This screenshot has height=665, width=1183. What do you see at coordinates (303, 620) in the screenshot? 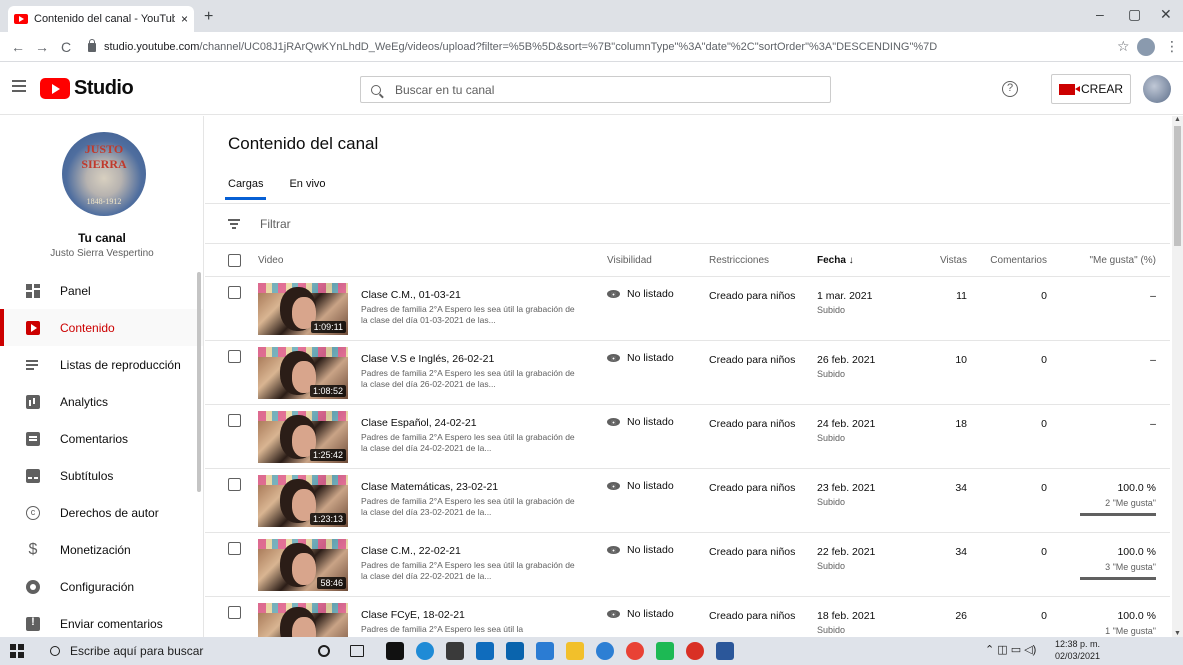
I see `video-thumbnail` at bounding box center [303, 620].